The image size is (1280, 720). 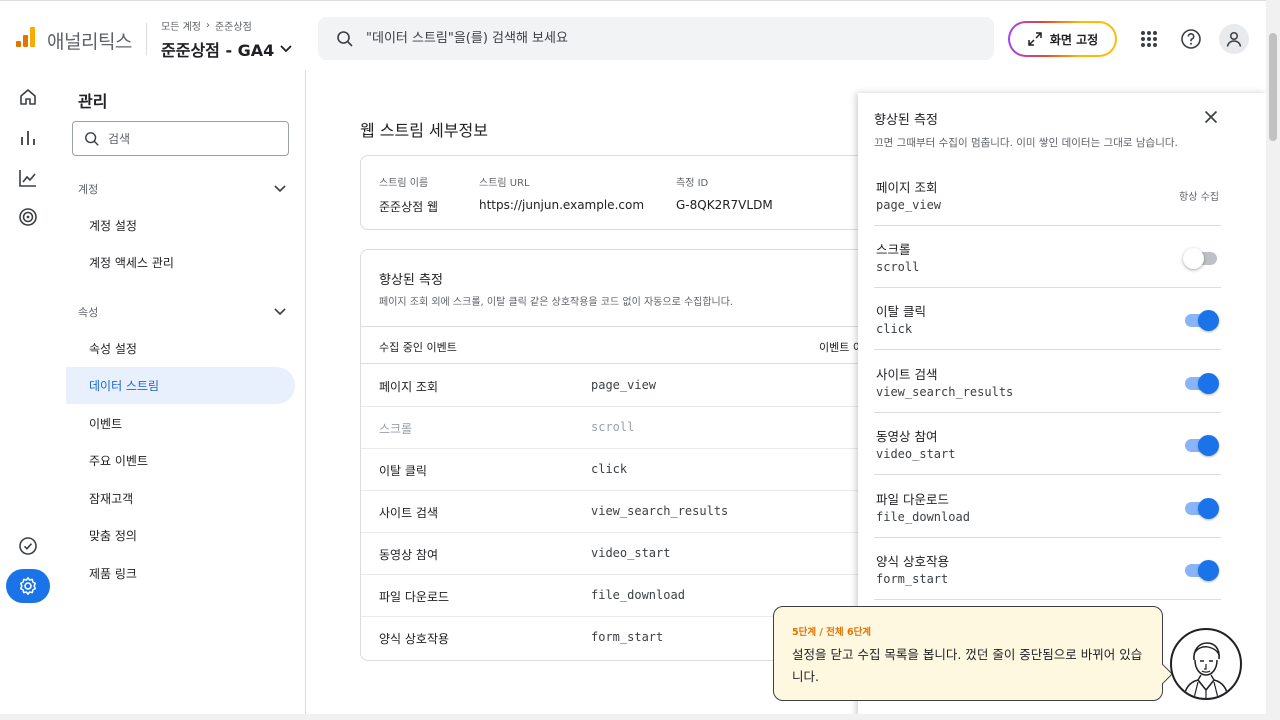 I want to click on panel-row-label: 동영상 참여, so click(x=907, y=436).